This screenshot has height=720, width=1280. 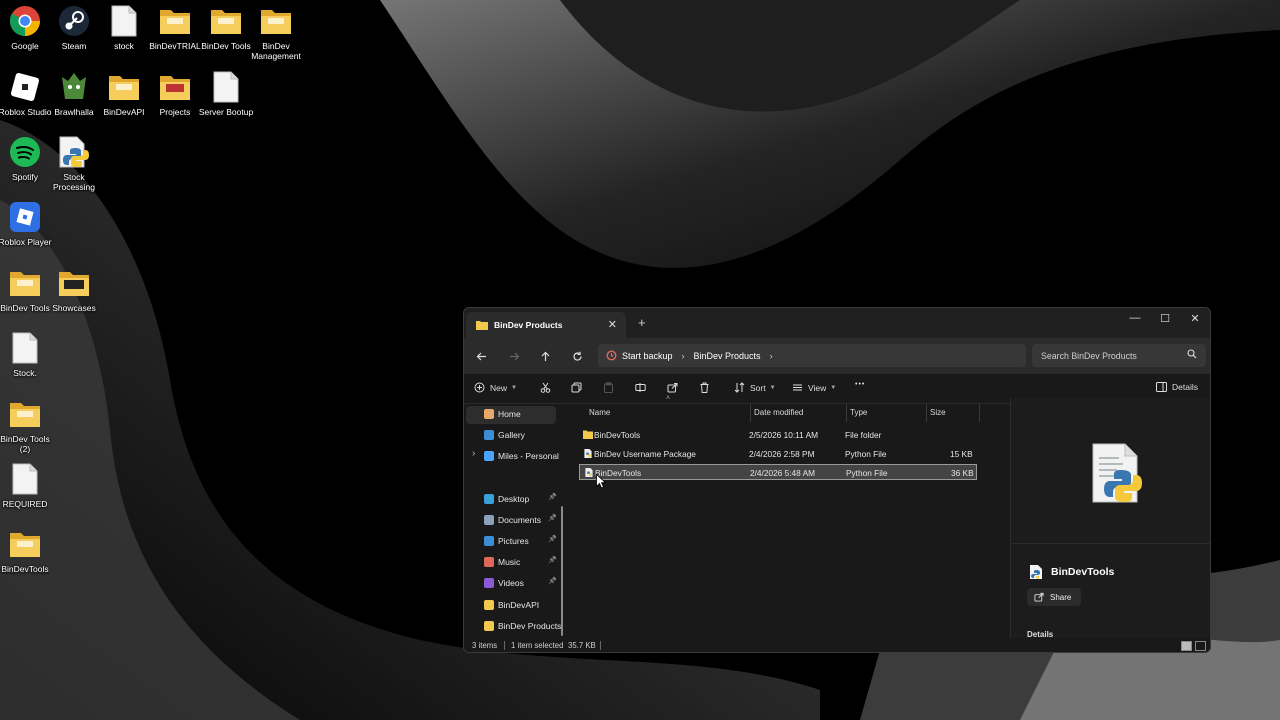 What do you see at coordinates (522, 626) in the screenshot?
I see `sidebar-item-bindev-products: BinDev Products` at bounding box center [522, 626].